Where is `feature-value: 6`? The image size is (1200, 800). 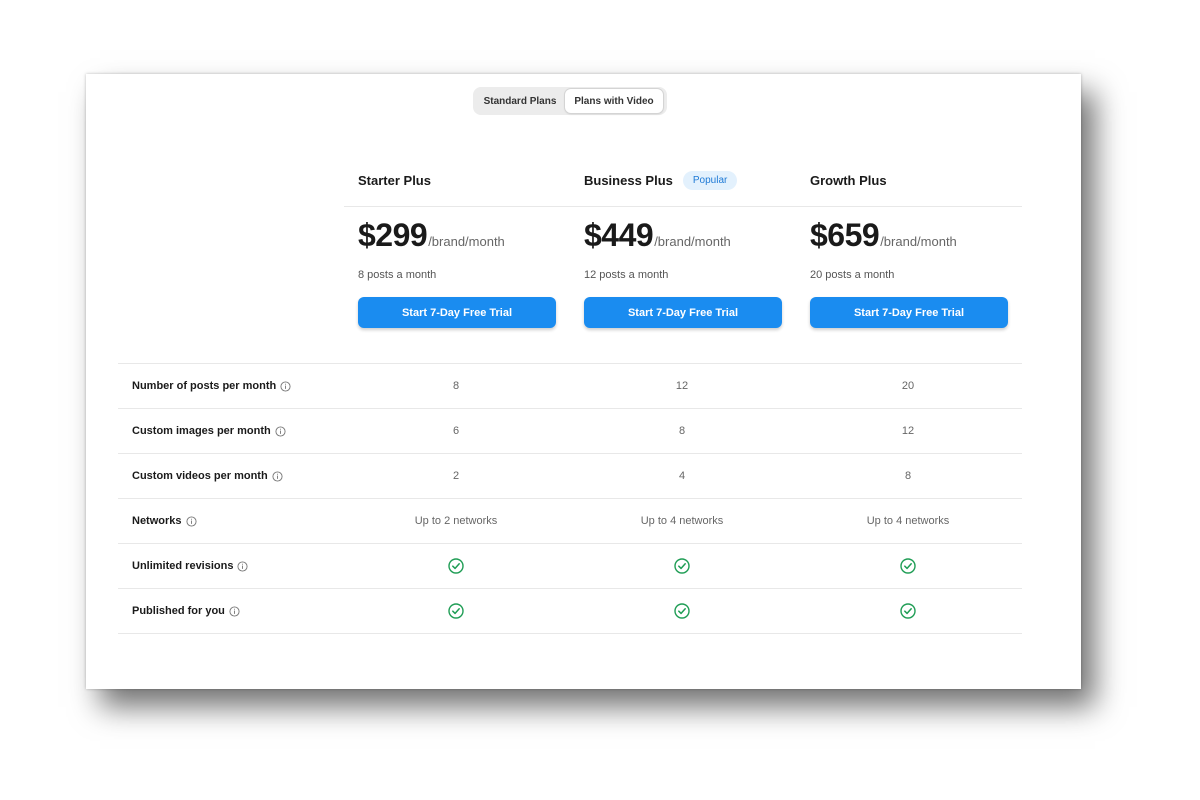
feature-value: 6 is located at coordinates (456, 431).